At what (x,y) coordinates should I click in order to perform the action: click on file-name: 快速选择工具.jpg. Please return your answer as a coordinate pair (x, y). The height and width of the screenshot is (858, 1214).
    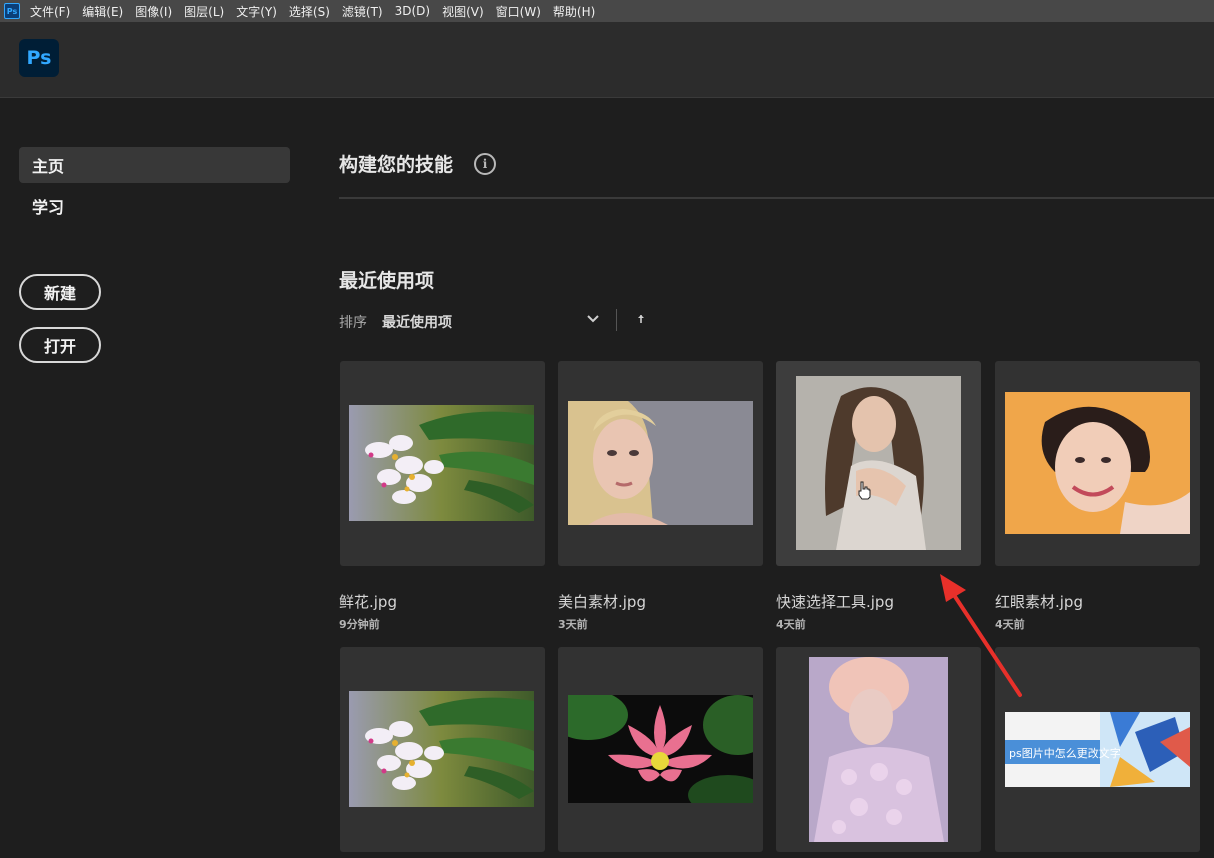
    Looking at the image, I should click on (835, 601).